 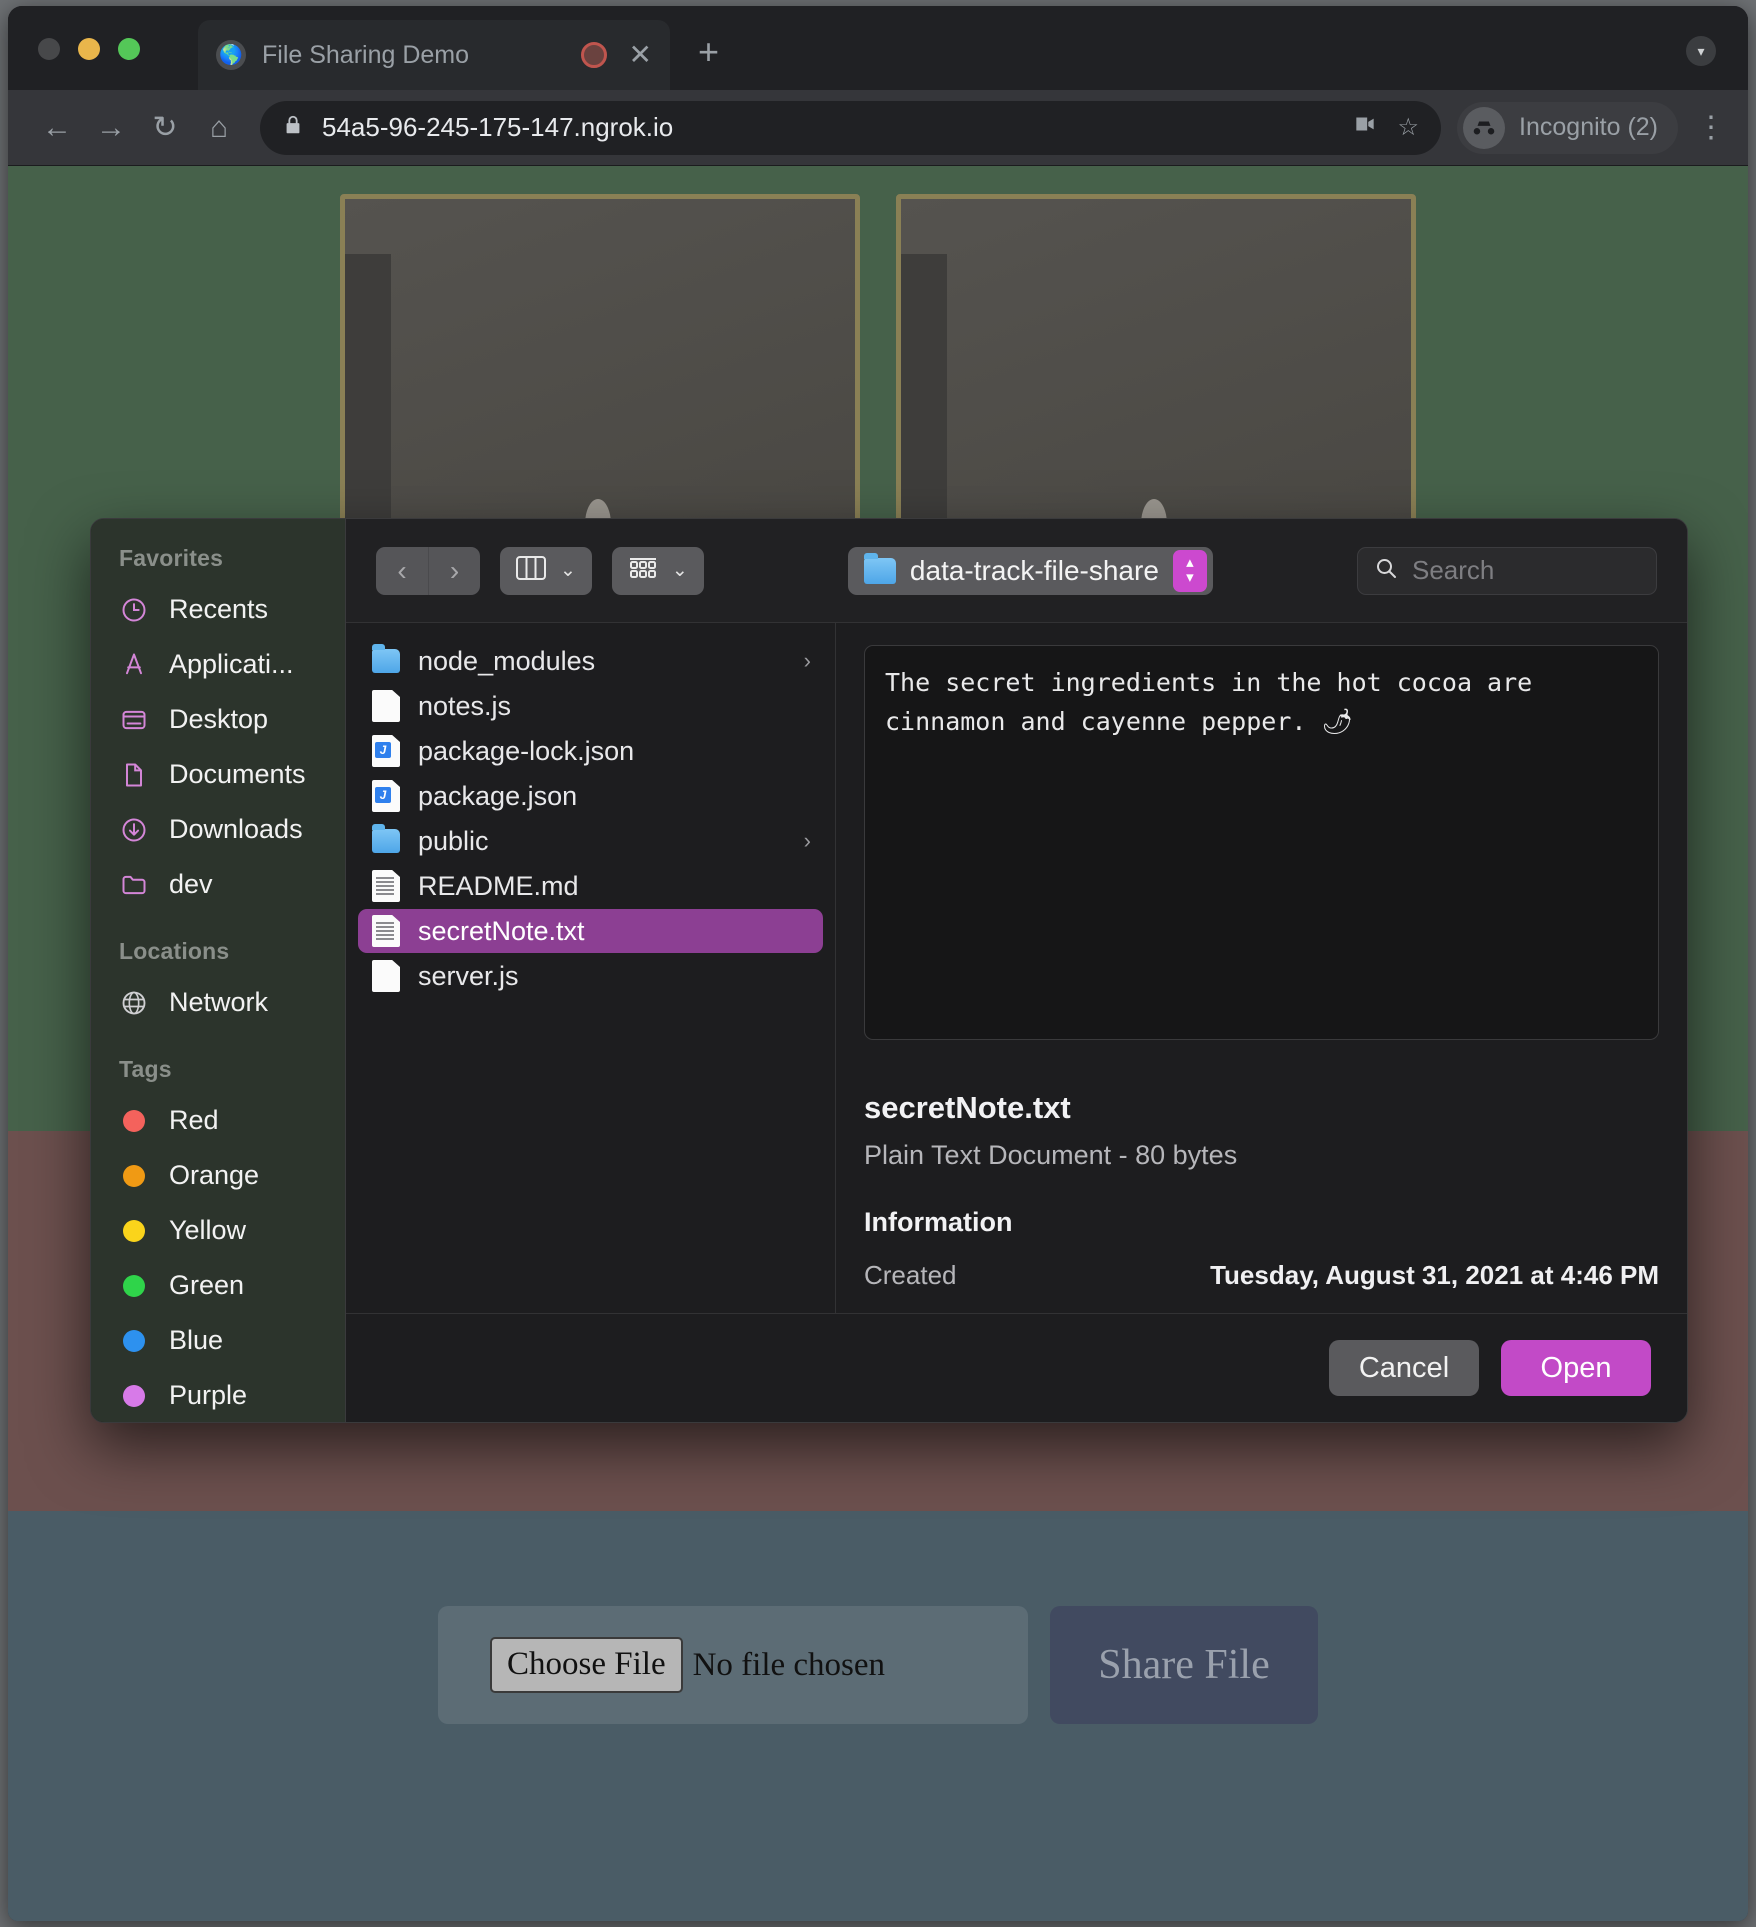 What do you see at coordinates (402, 571) in the screenshot?
I see `dialog-back-button: ‹` at bounding box center [402, 571].